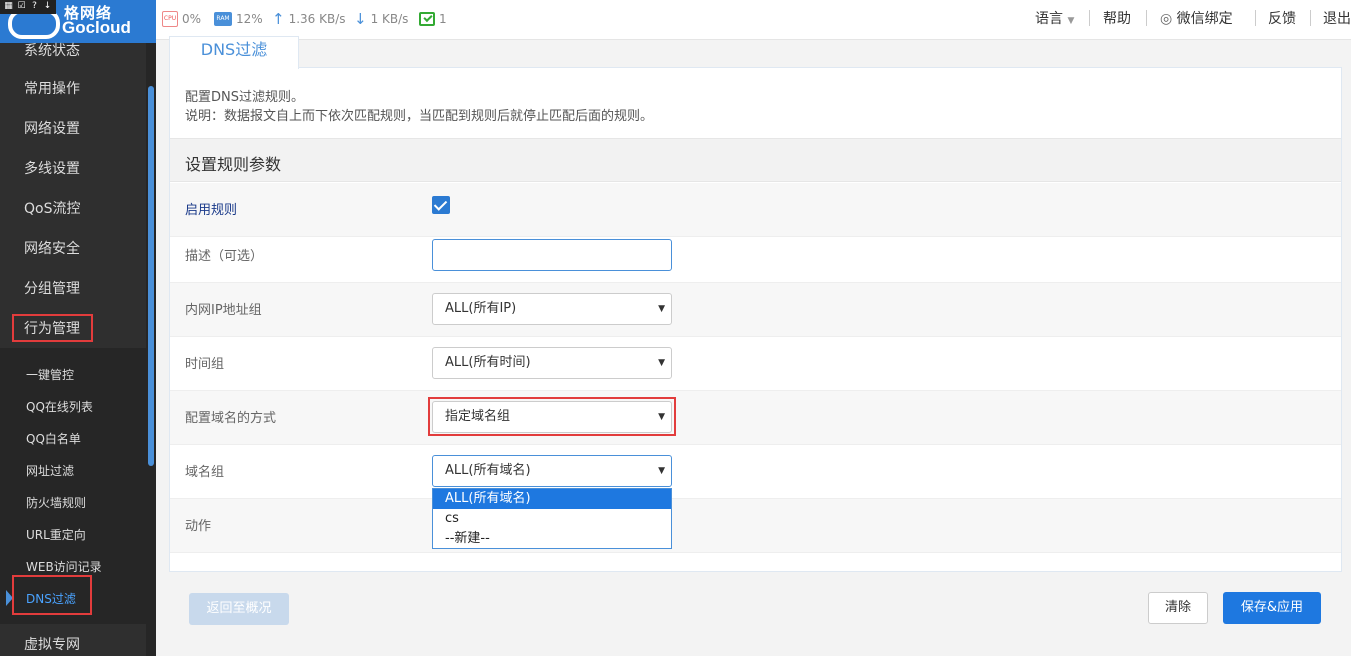  I want to click on sidebar-item-security: 网络安全, so click(52, 249).